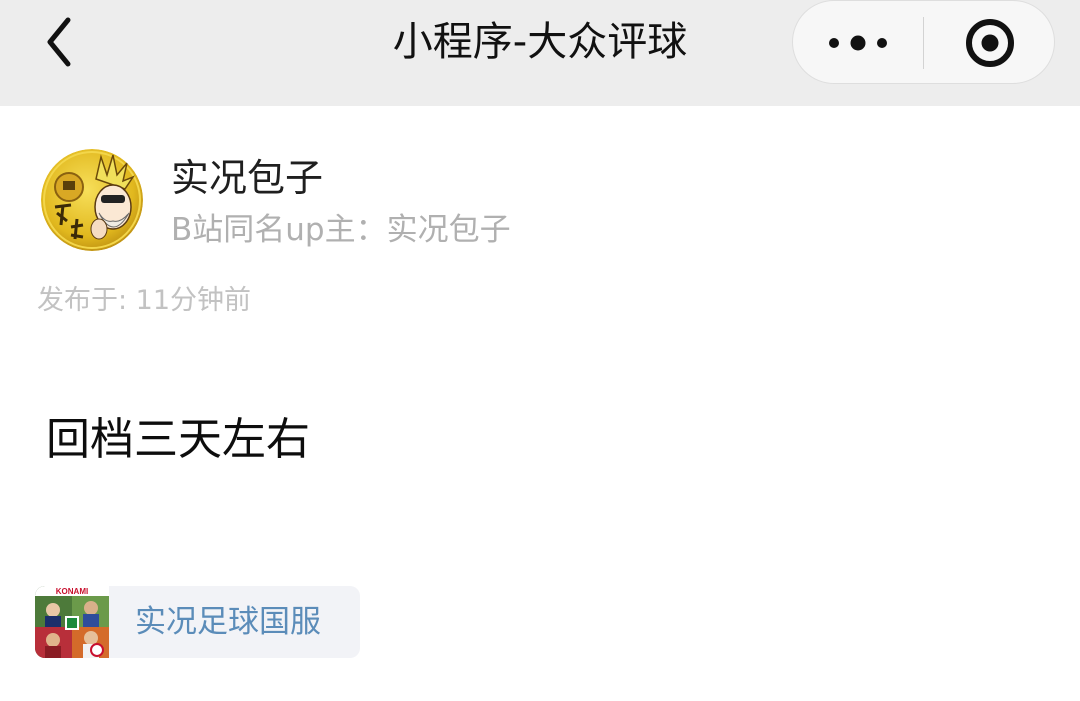  I want to click on topic-chip: KONAMI 实况足球国服, so click(197, 622).